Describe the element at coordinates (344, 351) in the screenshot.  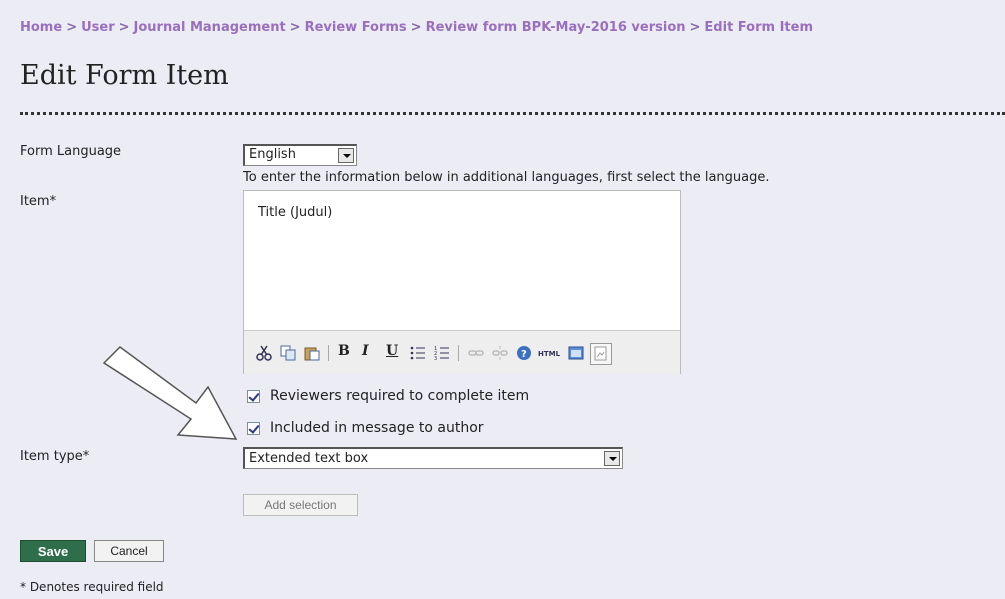
I see `bold-icon: B` at that location.